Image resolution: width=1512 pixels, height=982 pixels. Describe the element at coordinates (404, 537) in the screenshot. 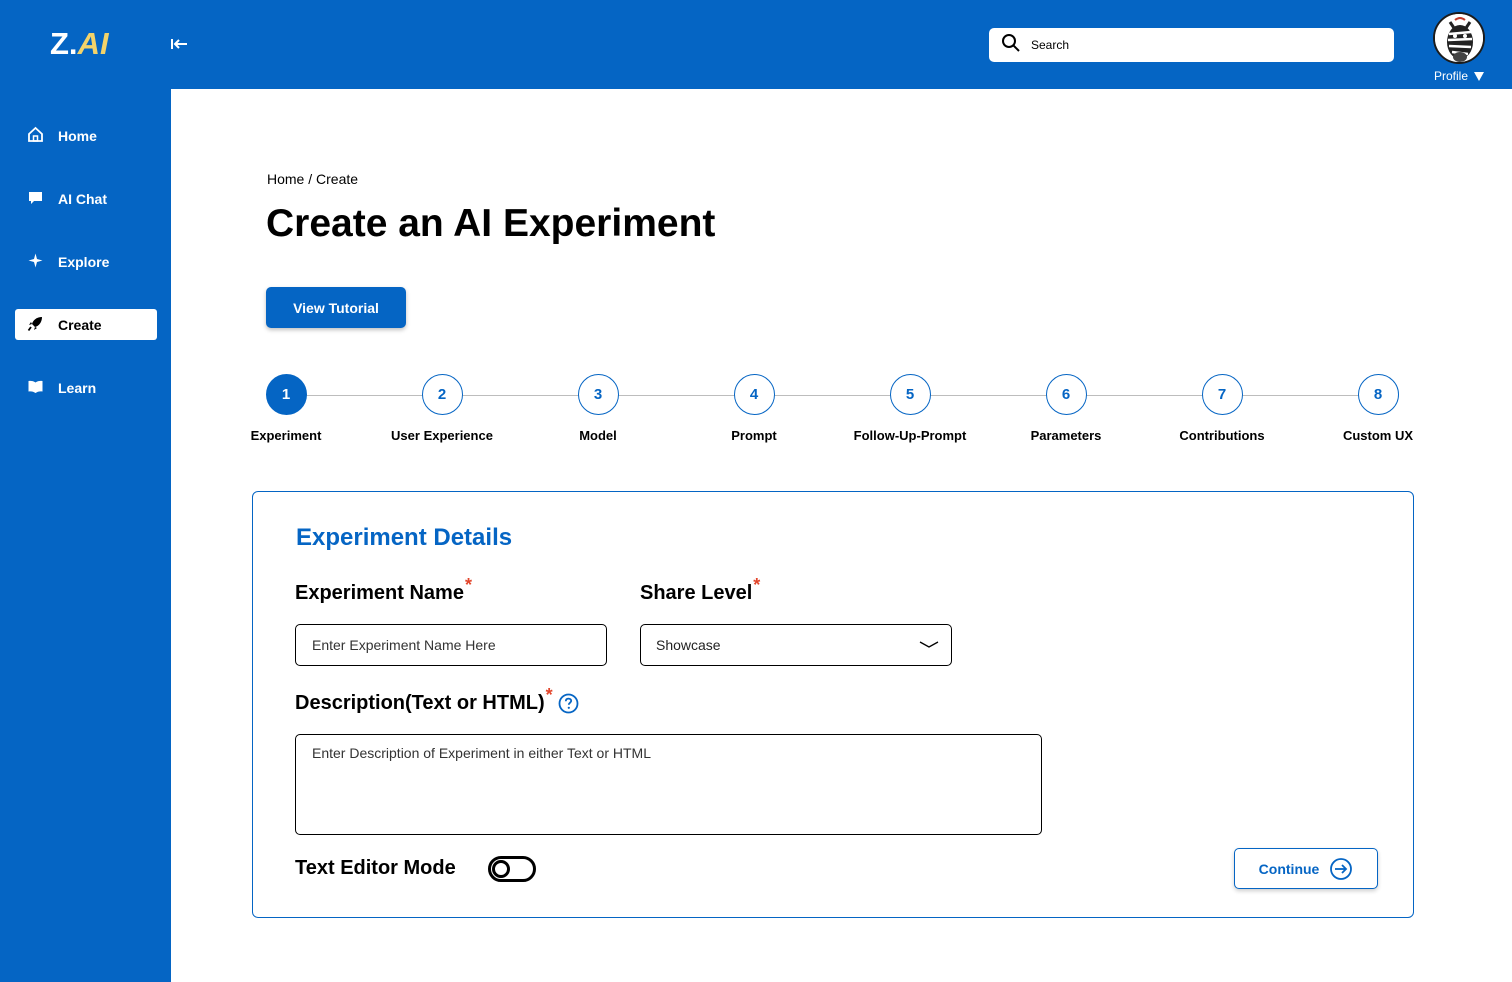

I see `card-title: Experiment Details` at that location.